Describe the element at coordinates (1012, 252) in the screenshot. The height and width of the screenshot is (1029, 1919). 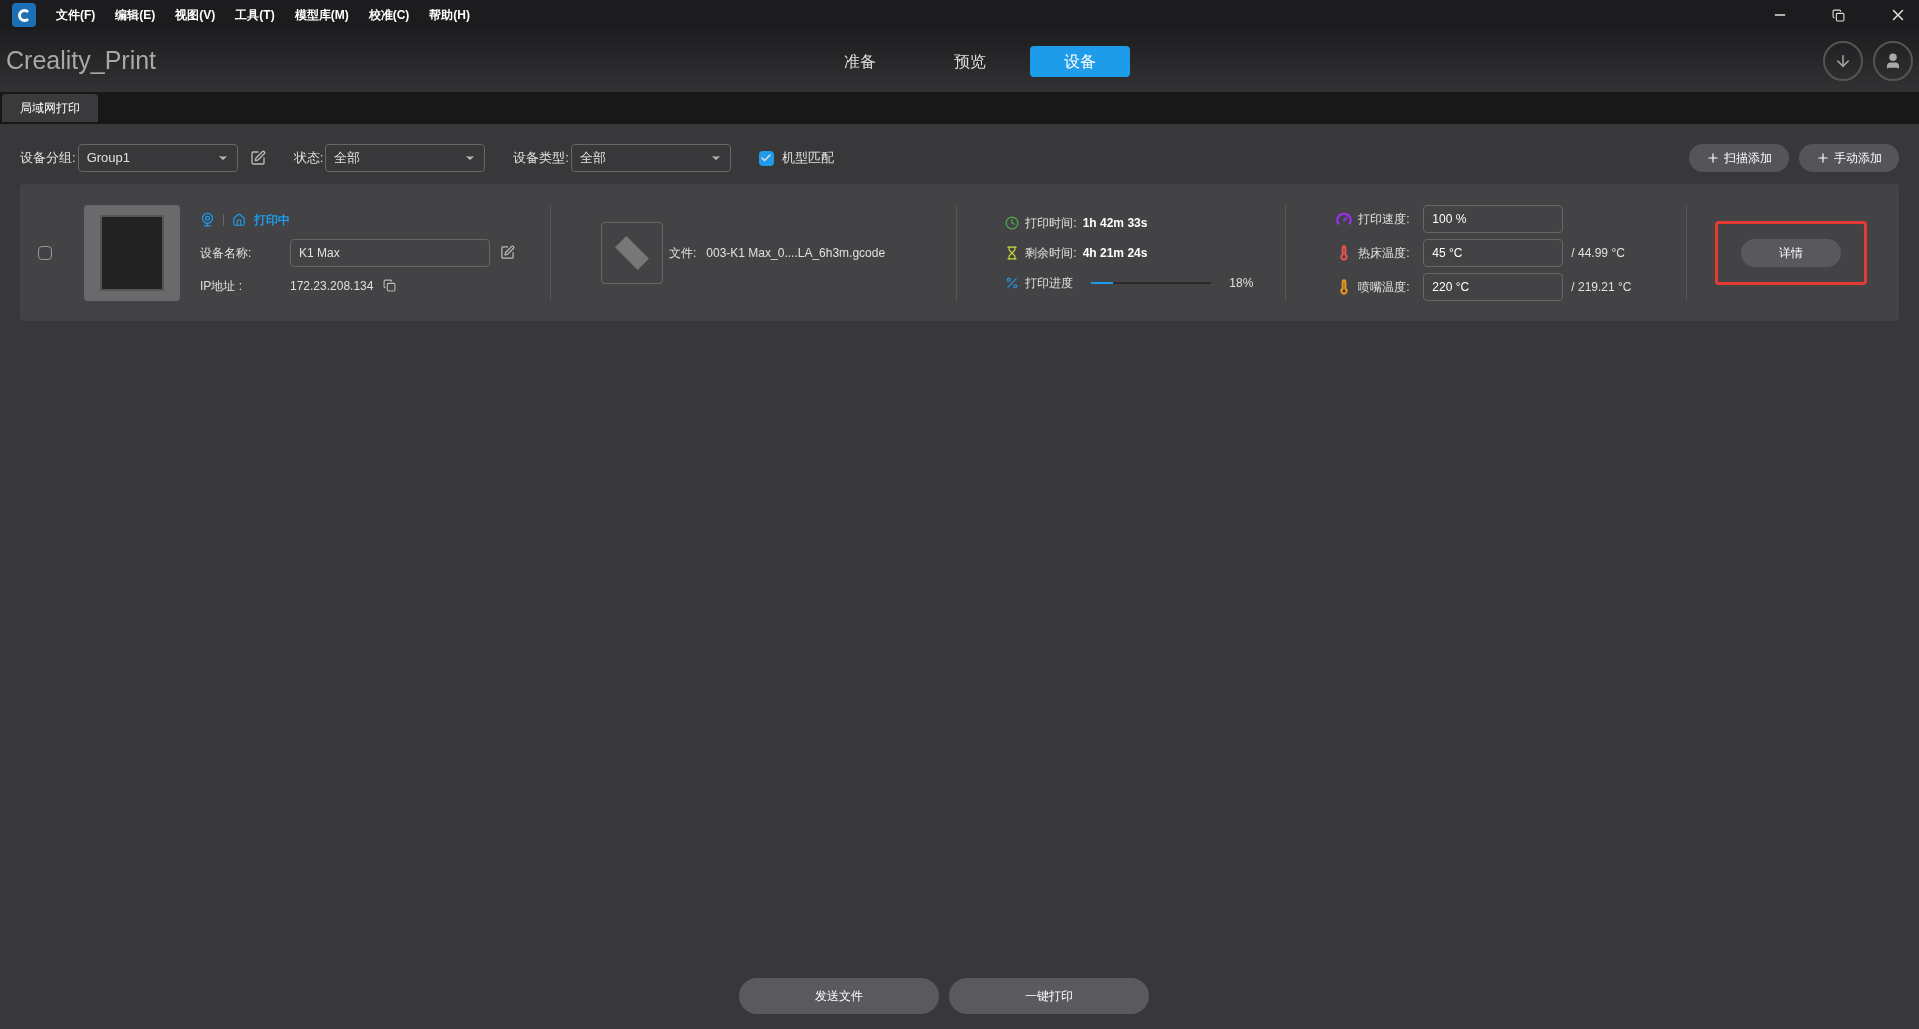
I see `hourglass-icon` at that location.